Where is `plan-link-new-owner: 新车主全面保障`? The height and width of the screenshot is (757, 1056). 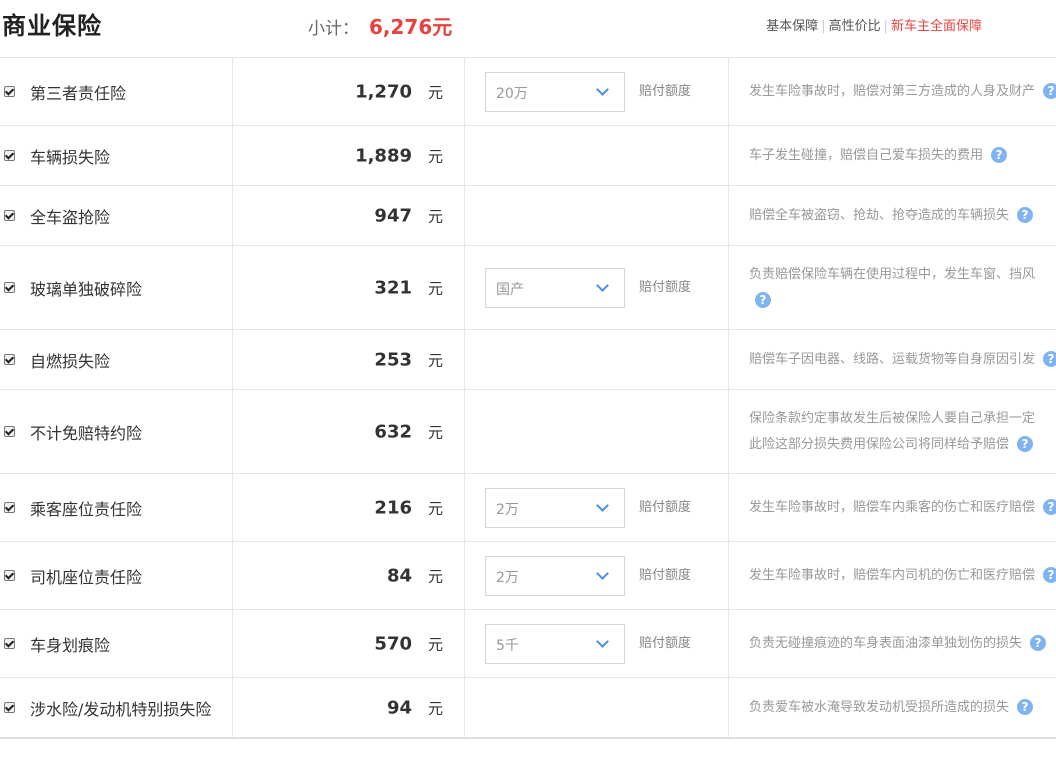 plan-link-new-owner: 新车主全面保障 is located at coordinates (936, 26).